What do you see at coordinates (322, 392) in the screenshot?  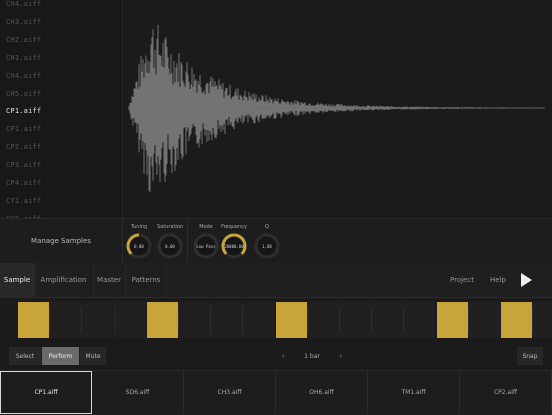 I see `drum-pad: OH6.aiff` at bounding box center [322, 392].